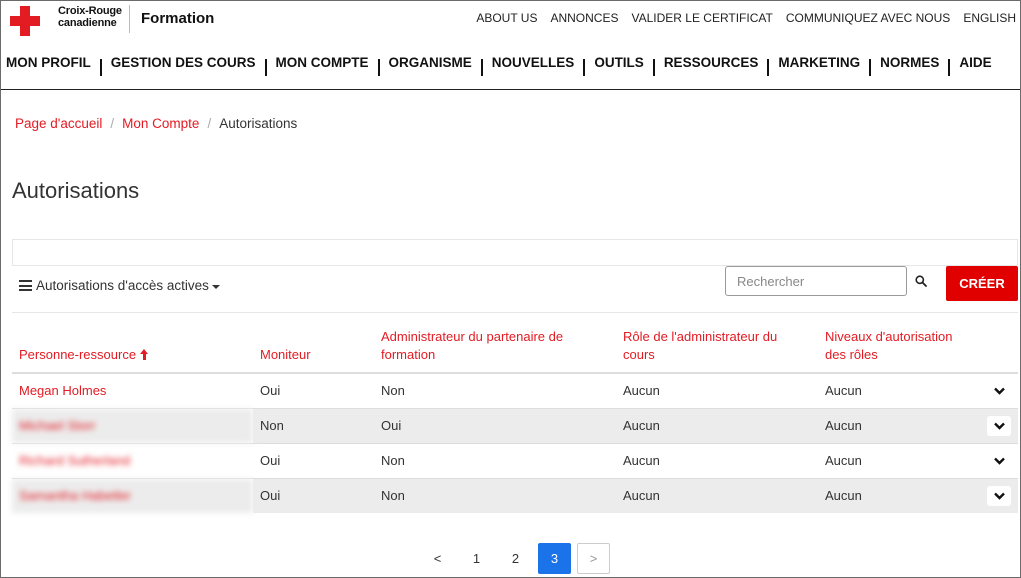 The height and width of the screenshot is (578, 1021). Describe the element at coordinates (87, 23) in the screenshot. I see `org-name-line2: canadienne` at that location.